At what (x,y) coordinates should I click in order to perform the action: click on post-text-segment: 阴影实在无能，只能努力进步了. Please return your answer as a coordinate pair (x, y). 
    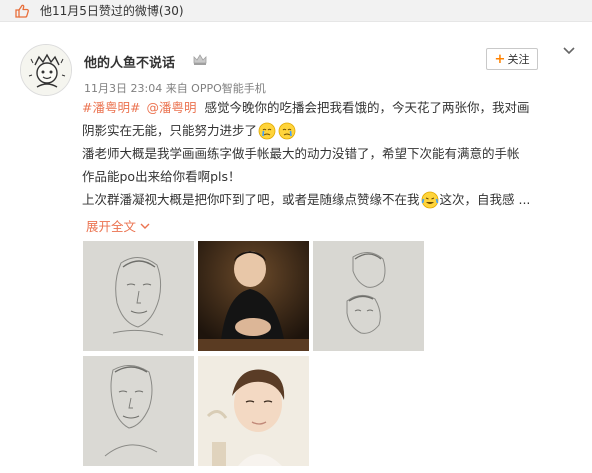
    Looking at the image, I should click on (170, 130).